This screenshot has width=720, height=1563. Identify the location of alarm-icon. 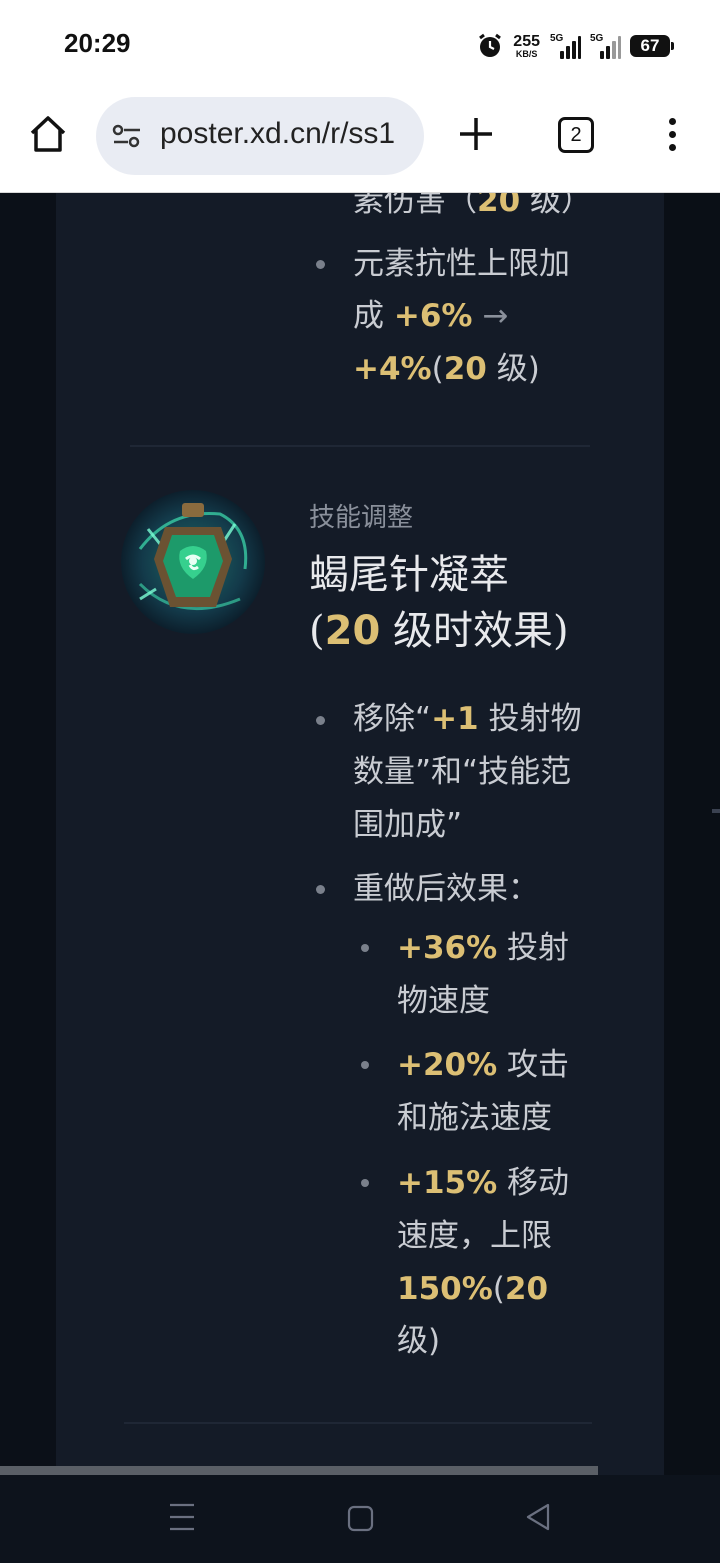
(490, 45).